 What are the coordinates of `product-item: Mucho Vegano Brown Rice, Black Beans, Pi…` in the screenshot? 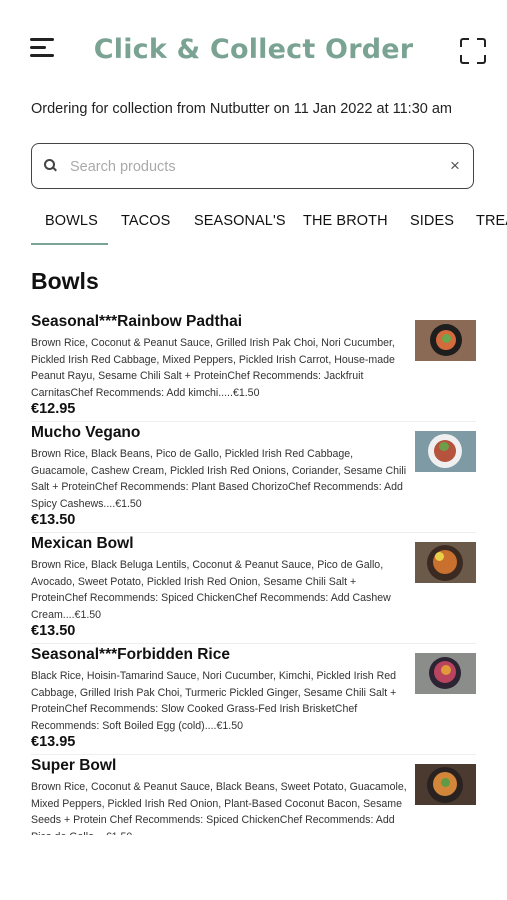 It's located at (253, 475).